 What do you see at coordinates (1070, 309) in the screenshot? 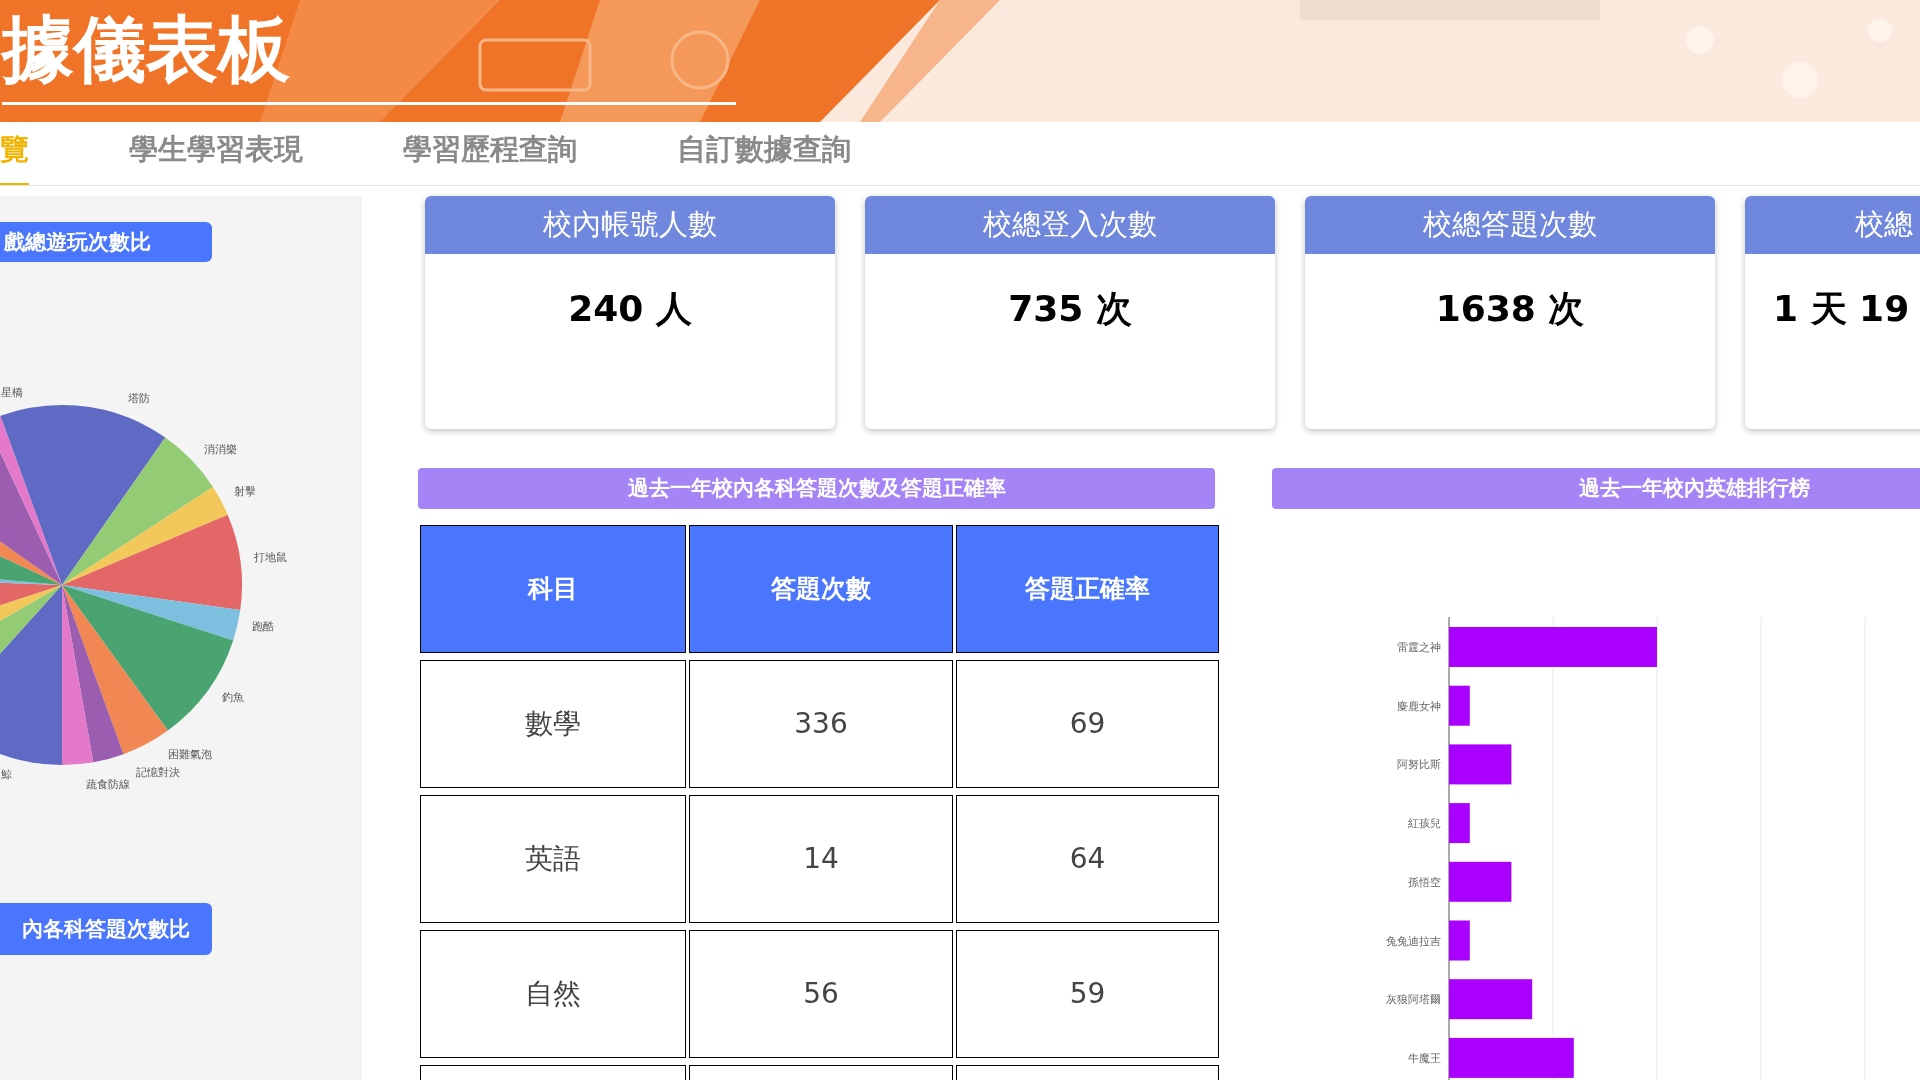
I see `card-value: 735 次` at bounding box center [1070, 309].